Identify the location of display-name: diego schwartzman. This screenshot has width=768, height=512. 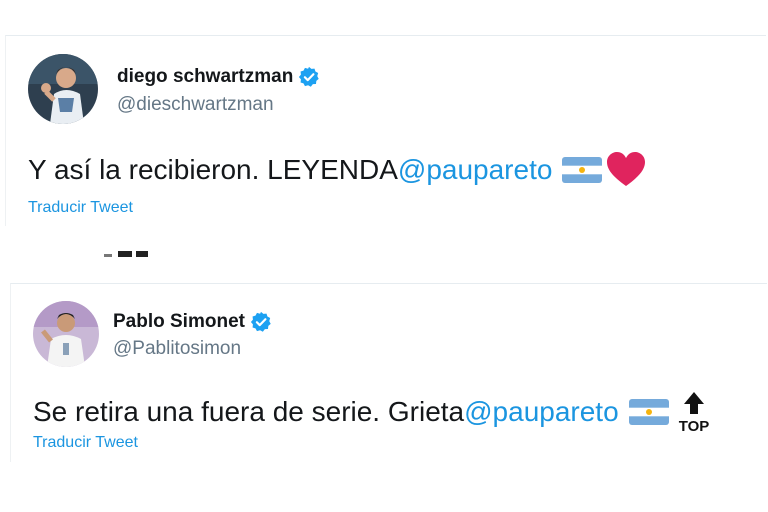
(205, 77).